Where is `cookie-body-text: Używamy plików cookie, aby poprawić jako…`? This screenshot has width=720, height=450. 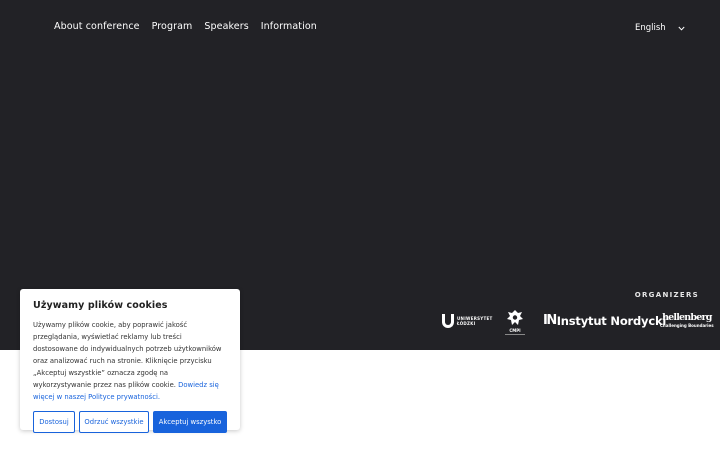 cookie-body-text: Używamy plików cookie, aby poprawić jako… is located at coordinates (127, 355).